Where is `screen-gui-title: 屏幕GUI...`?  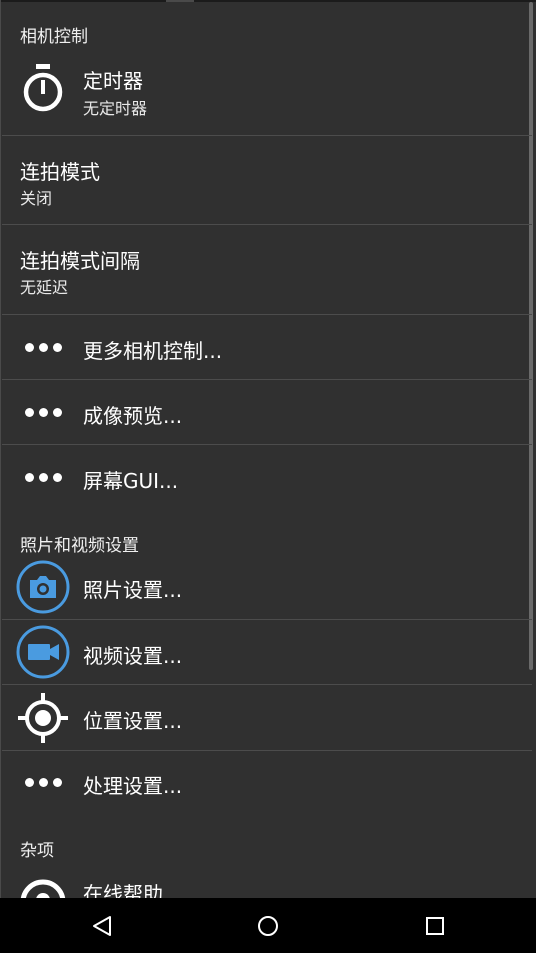 screen-gui-title: 屏幕GUI... is located at coordinates (131, 481).